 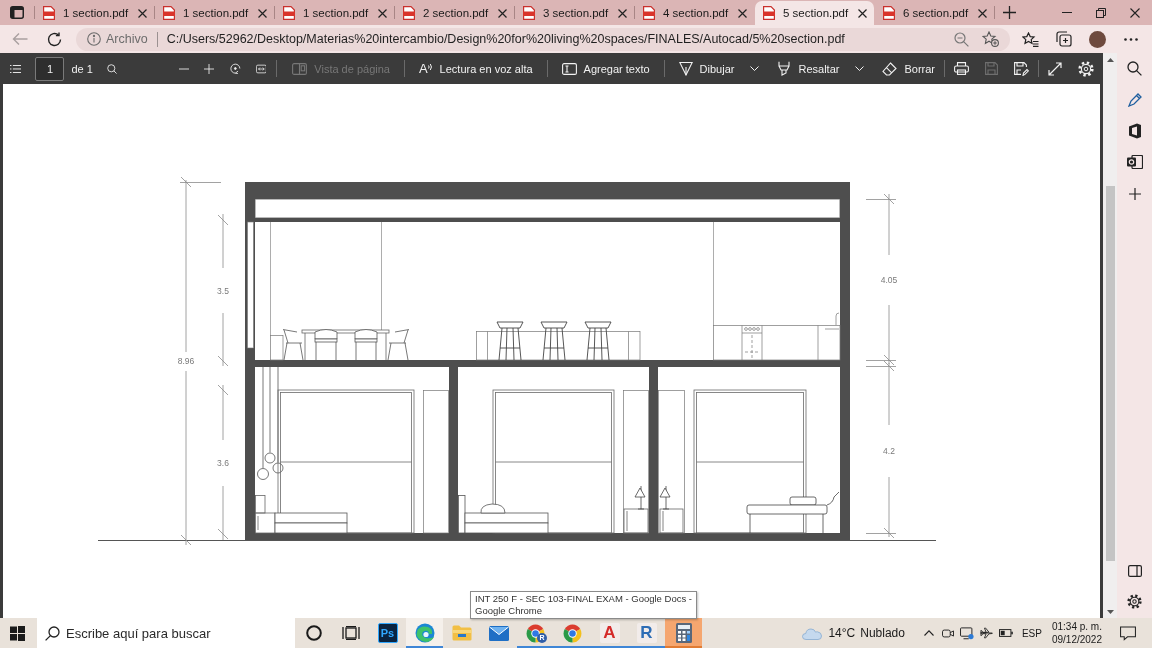 I want to click on list-icon, so click(x=16, y=68).